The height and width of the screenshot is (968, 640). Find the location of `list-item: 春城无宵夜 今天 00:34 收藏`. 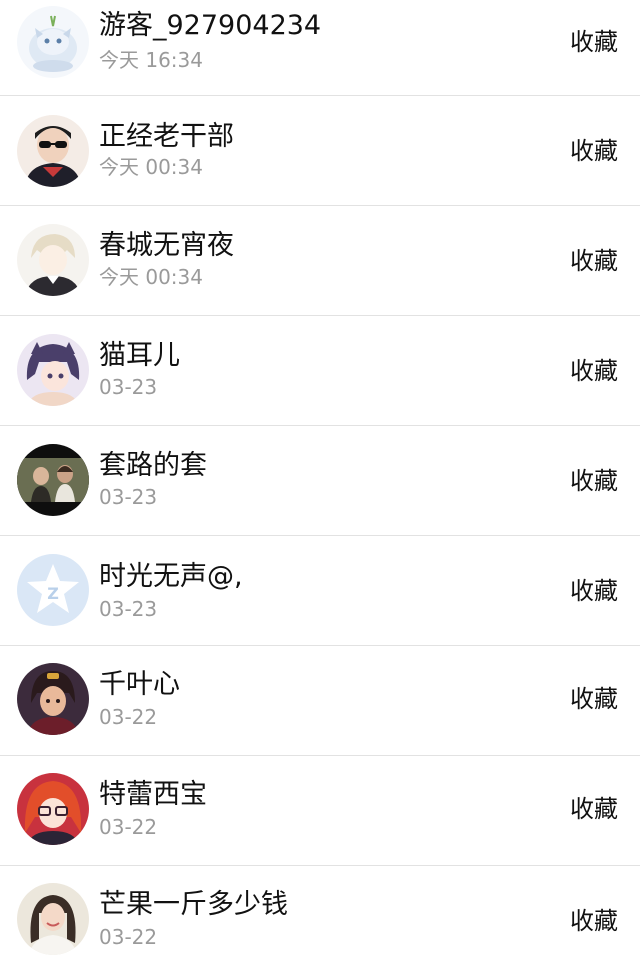

list-item: 春城无宵夜 今天 00:34 收藏 is located at coordinates (320, 261).